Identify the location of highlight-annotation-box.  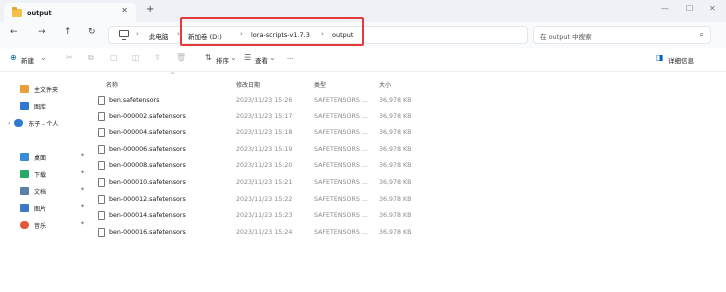
(272, 31).